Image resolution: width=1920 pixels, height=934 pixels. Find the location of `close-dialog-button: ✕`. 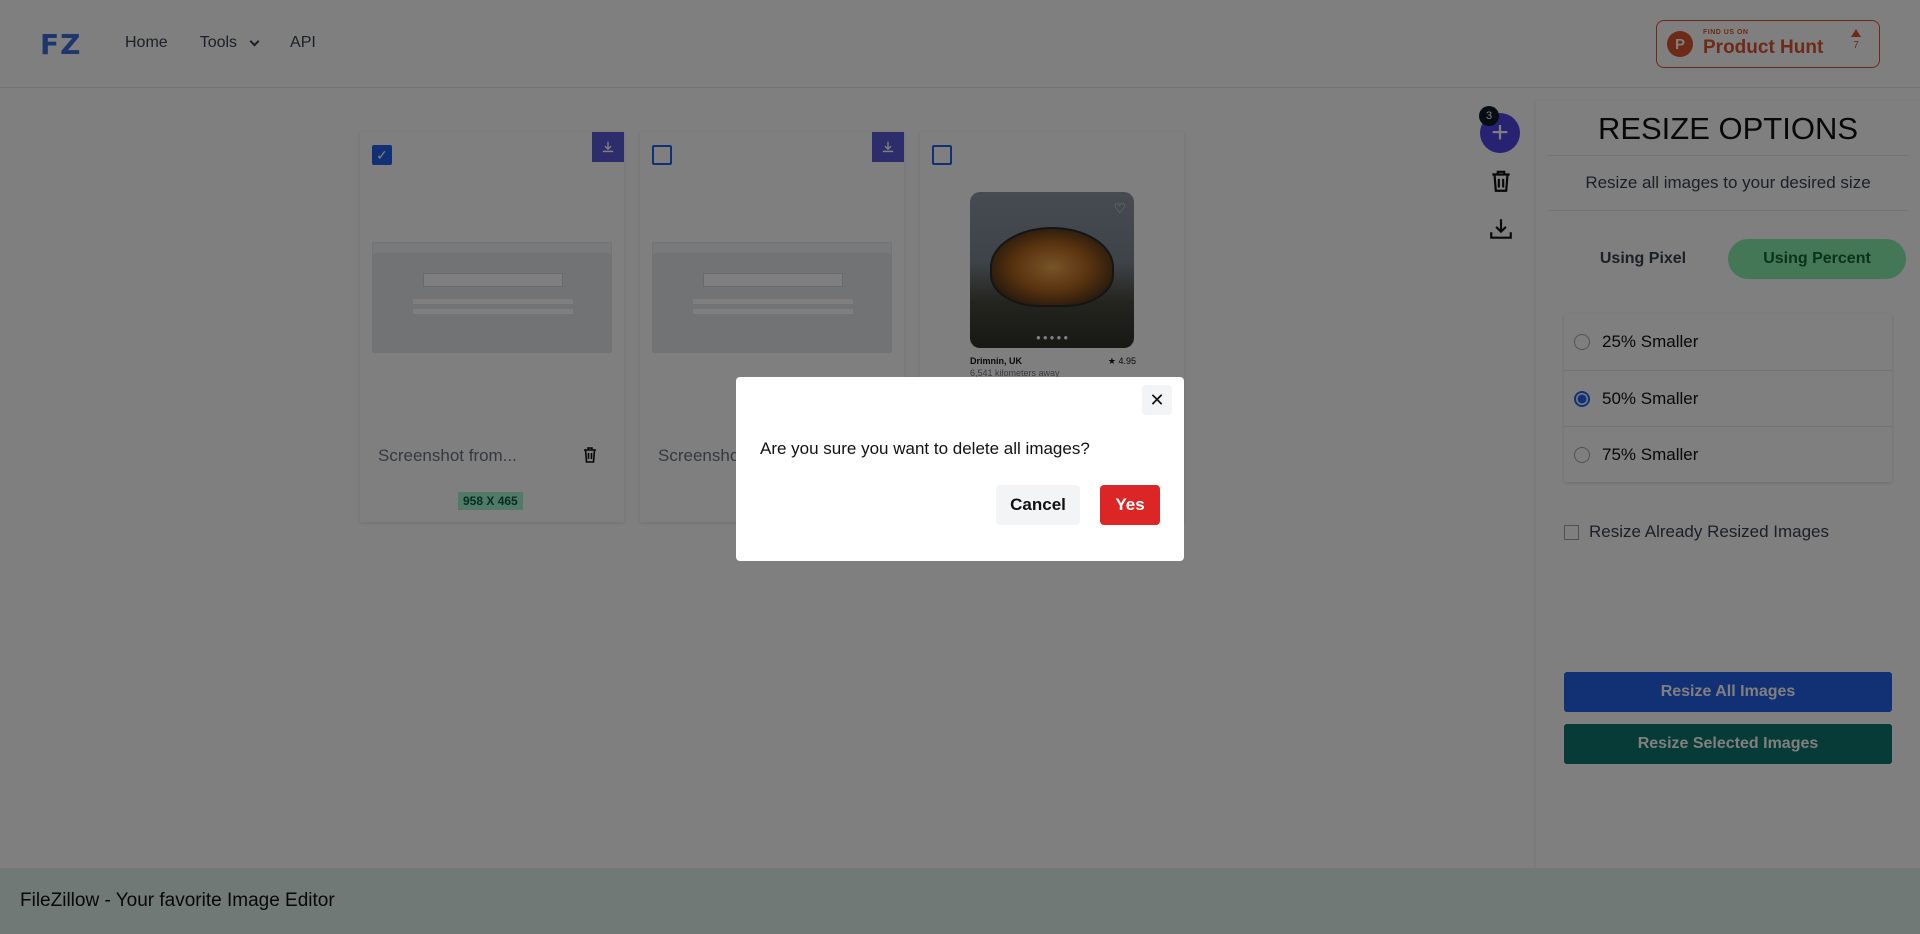

close-dialog-button: ✕ is located at coordinates (1157, 400).